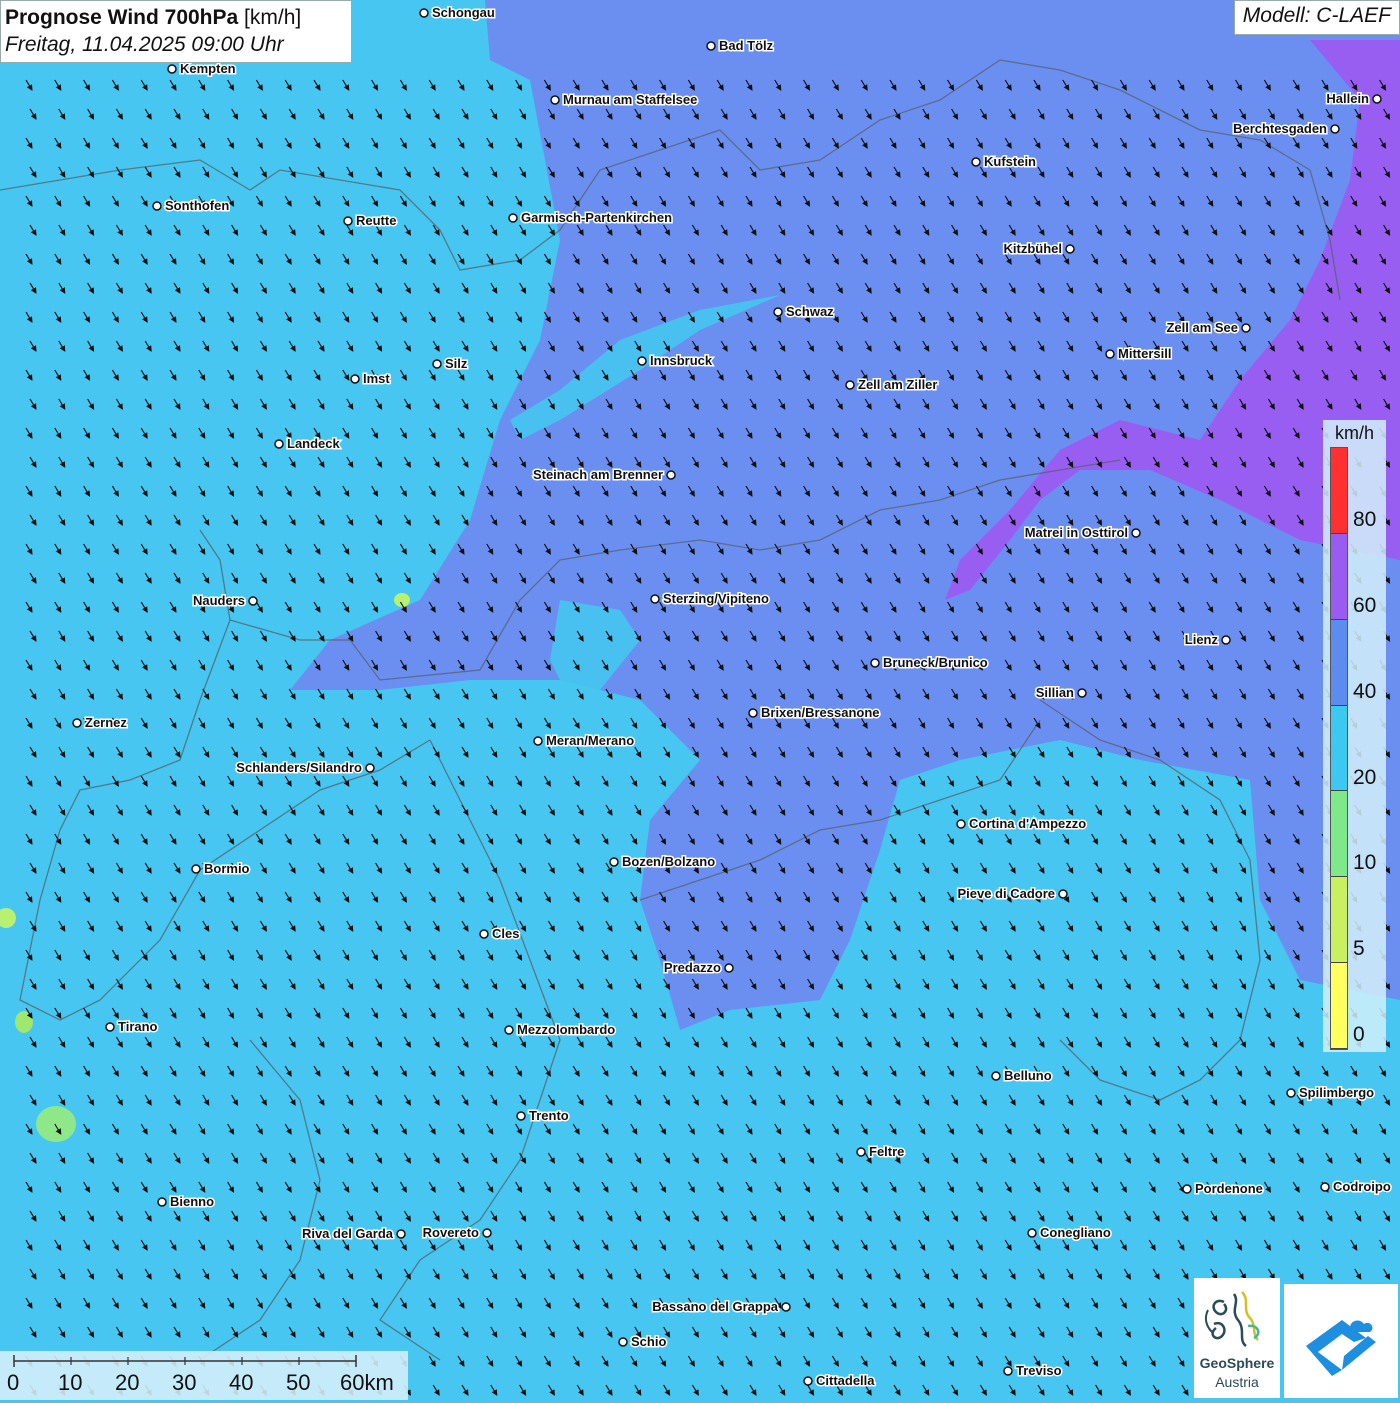 The width and height of the screenshot is (1400, 1403). Describe the element at coordinates (1347, 98) in the screenshot. I see `city-label: Hallein` at that location.